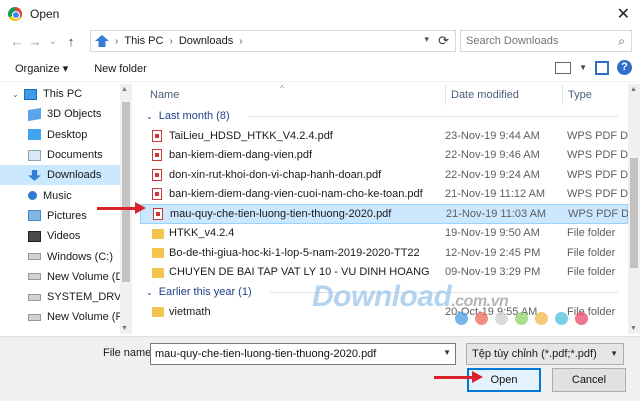 This screenshot has width=640, height=401. I want to click on sidebar-item-music: Music, so click(66, 195).